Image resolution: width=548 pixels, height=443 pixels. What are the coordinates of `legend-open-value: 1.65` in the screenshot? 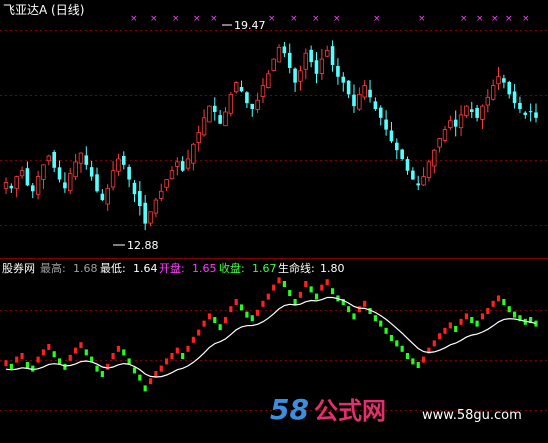 It's located at (204, 268).